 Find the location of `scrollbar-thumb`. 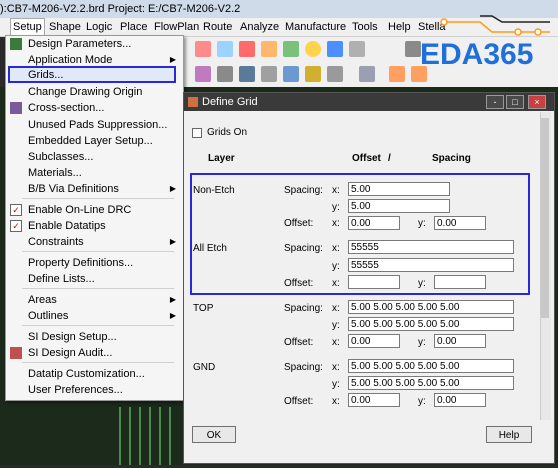

scrollbar-thumb is located at coordinates (545, 218).